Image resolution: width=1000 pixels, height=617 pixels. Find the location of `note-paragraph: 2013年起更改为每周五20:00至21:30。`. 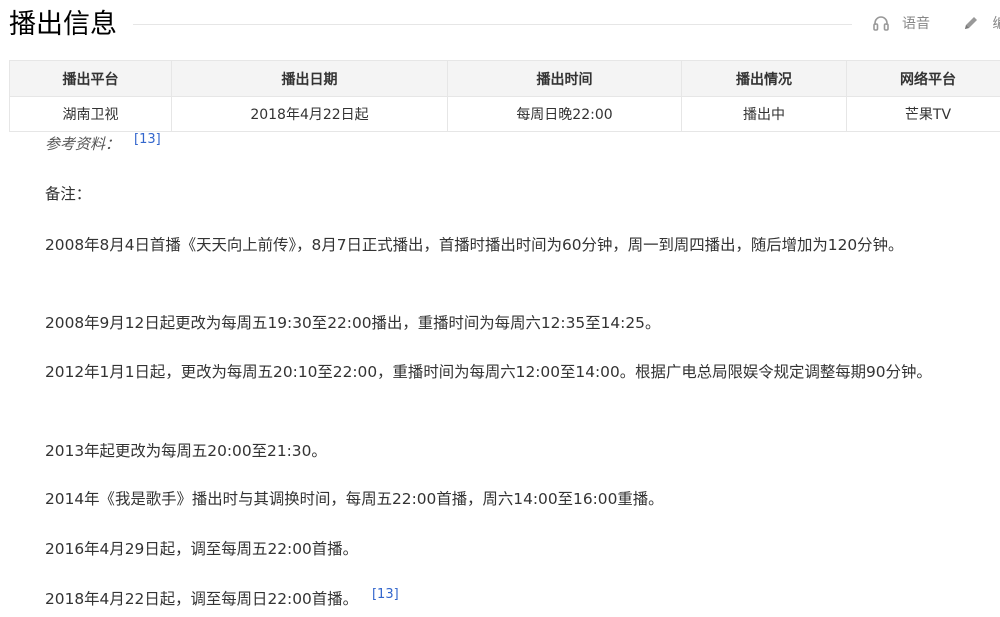

note-paragraph: 2013年起更改为每周五20:00至21:30。 is located at coordinates (504, 451).